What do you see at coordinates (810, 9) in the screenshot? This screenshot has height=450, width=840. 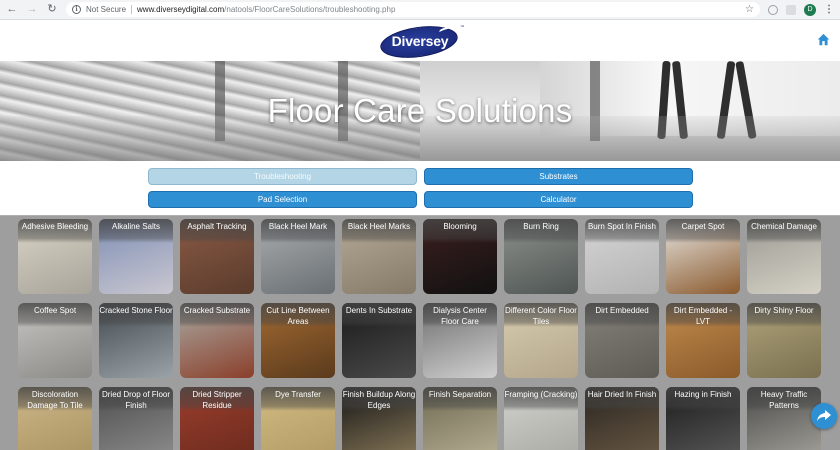 I see `profile-avatar: D` at bounding box center [810, 9].